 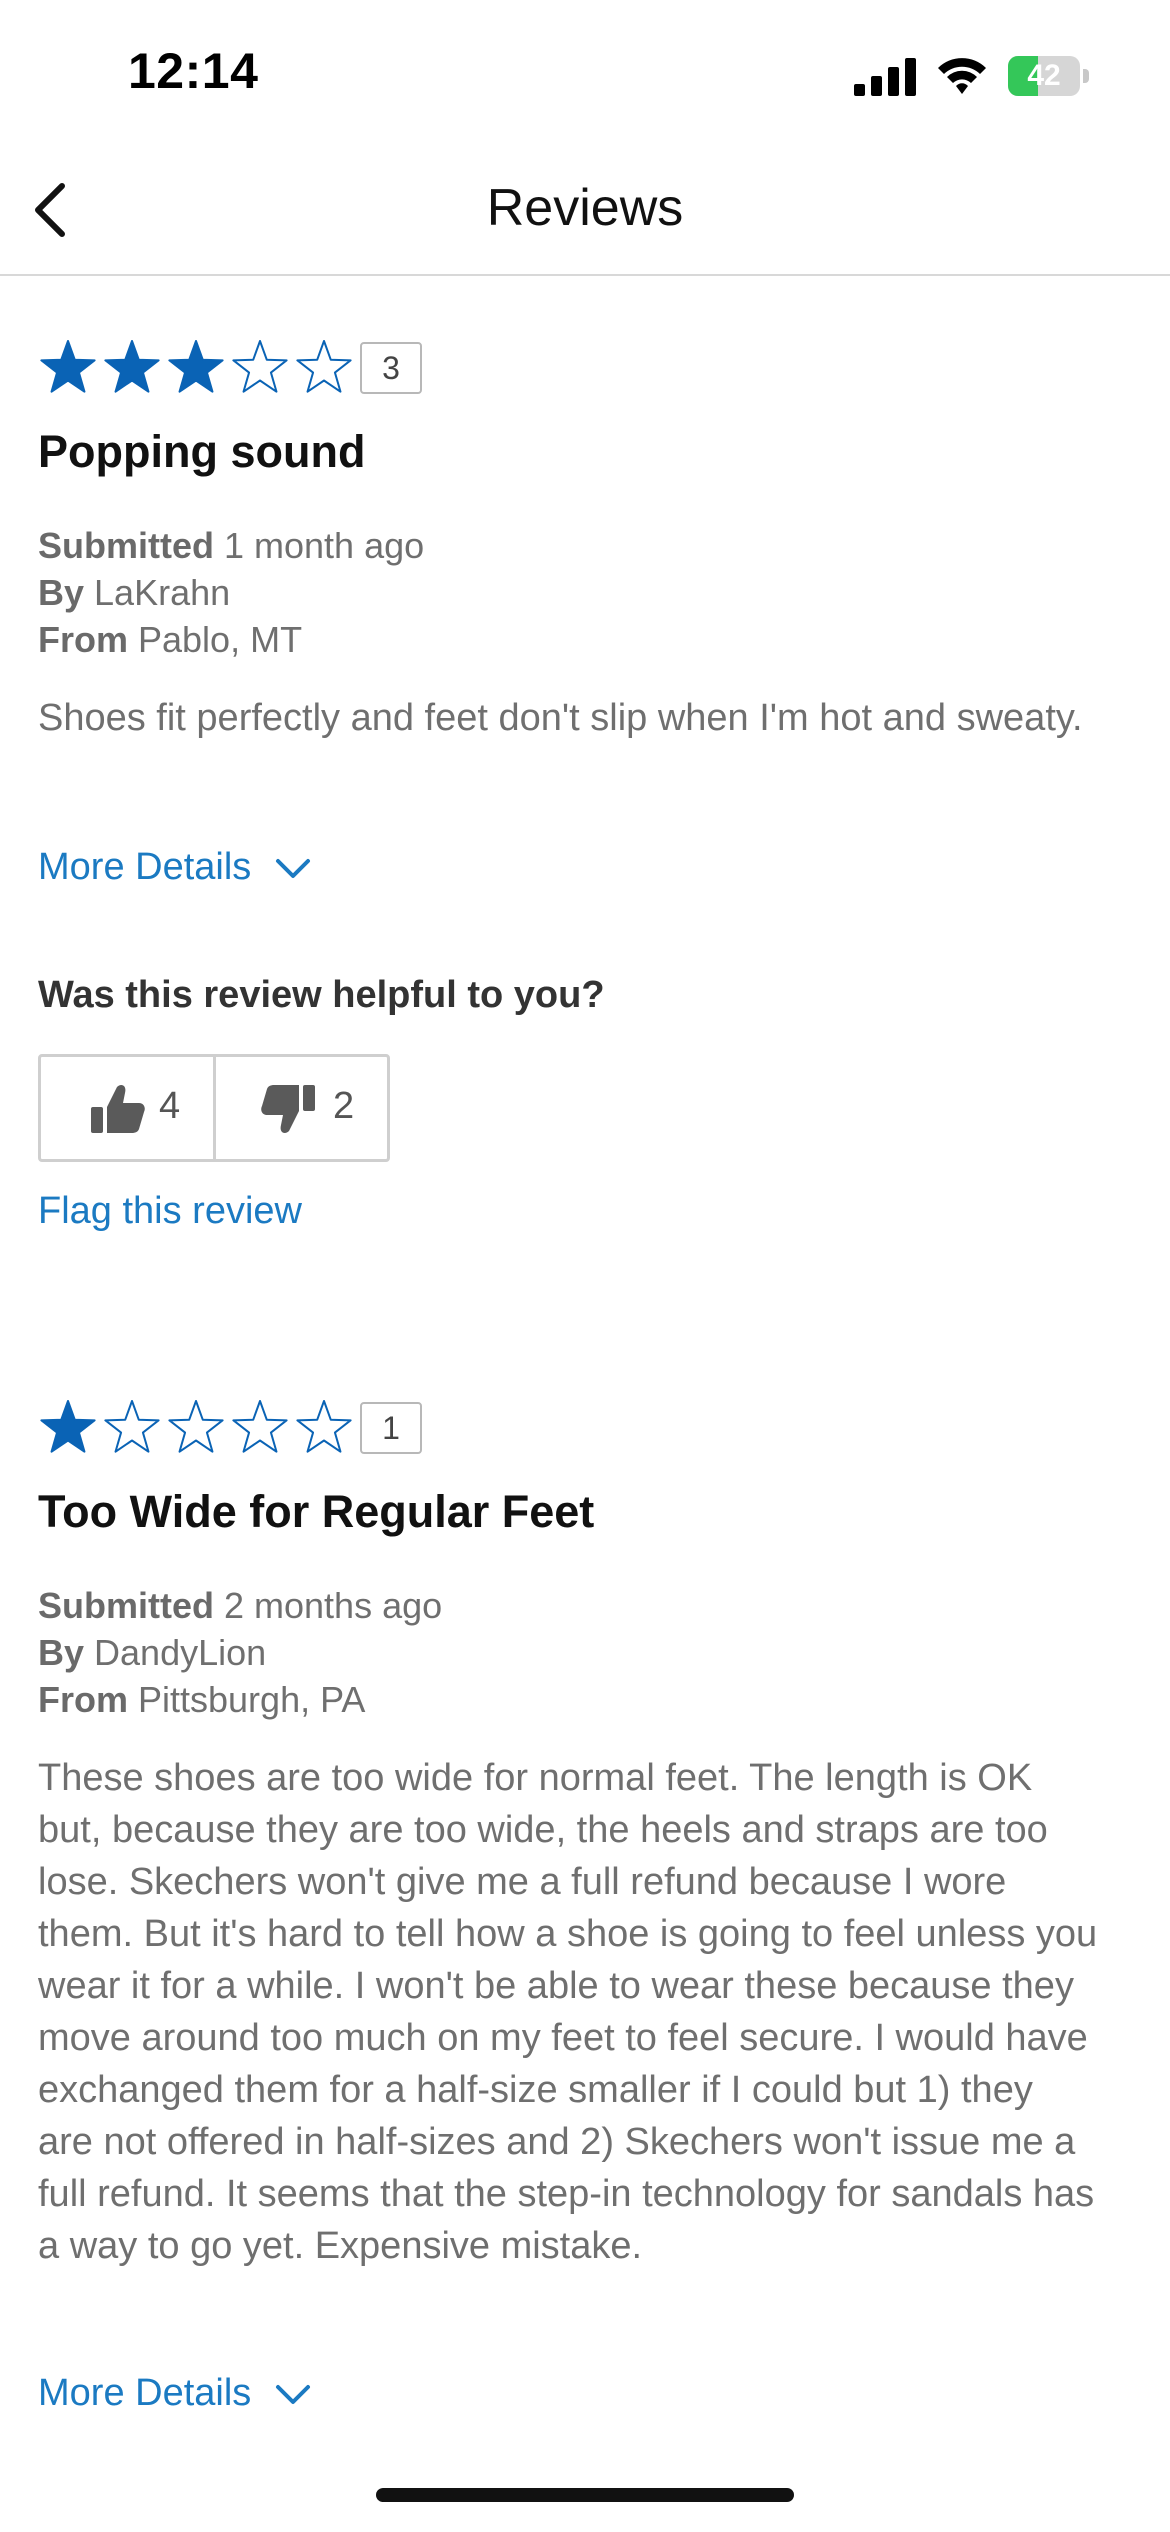 I want to click on helpful-yes-button: 4, so click(x=128, y=1108).